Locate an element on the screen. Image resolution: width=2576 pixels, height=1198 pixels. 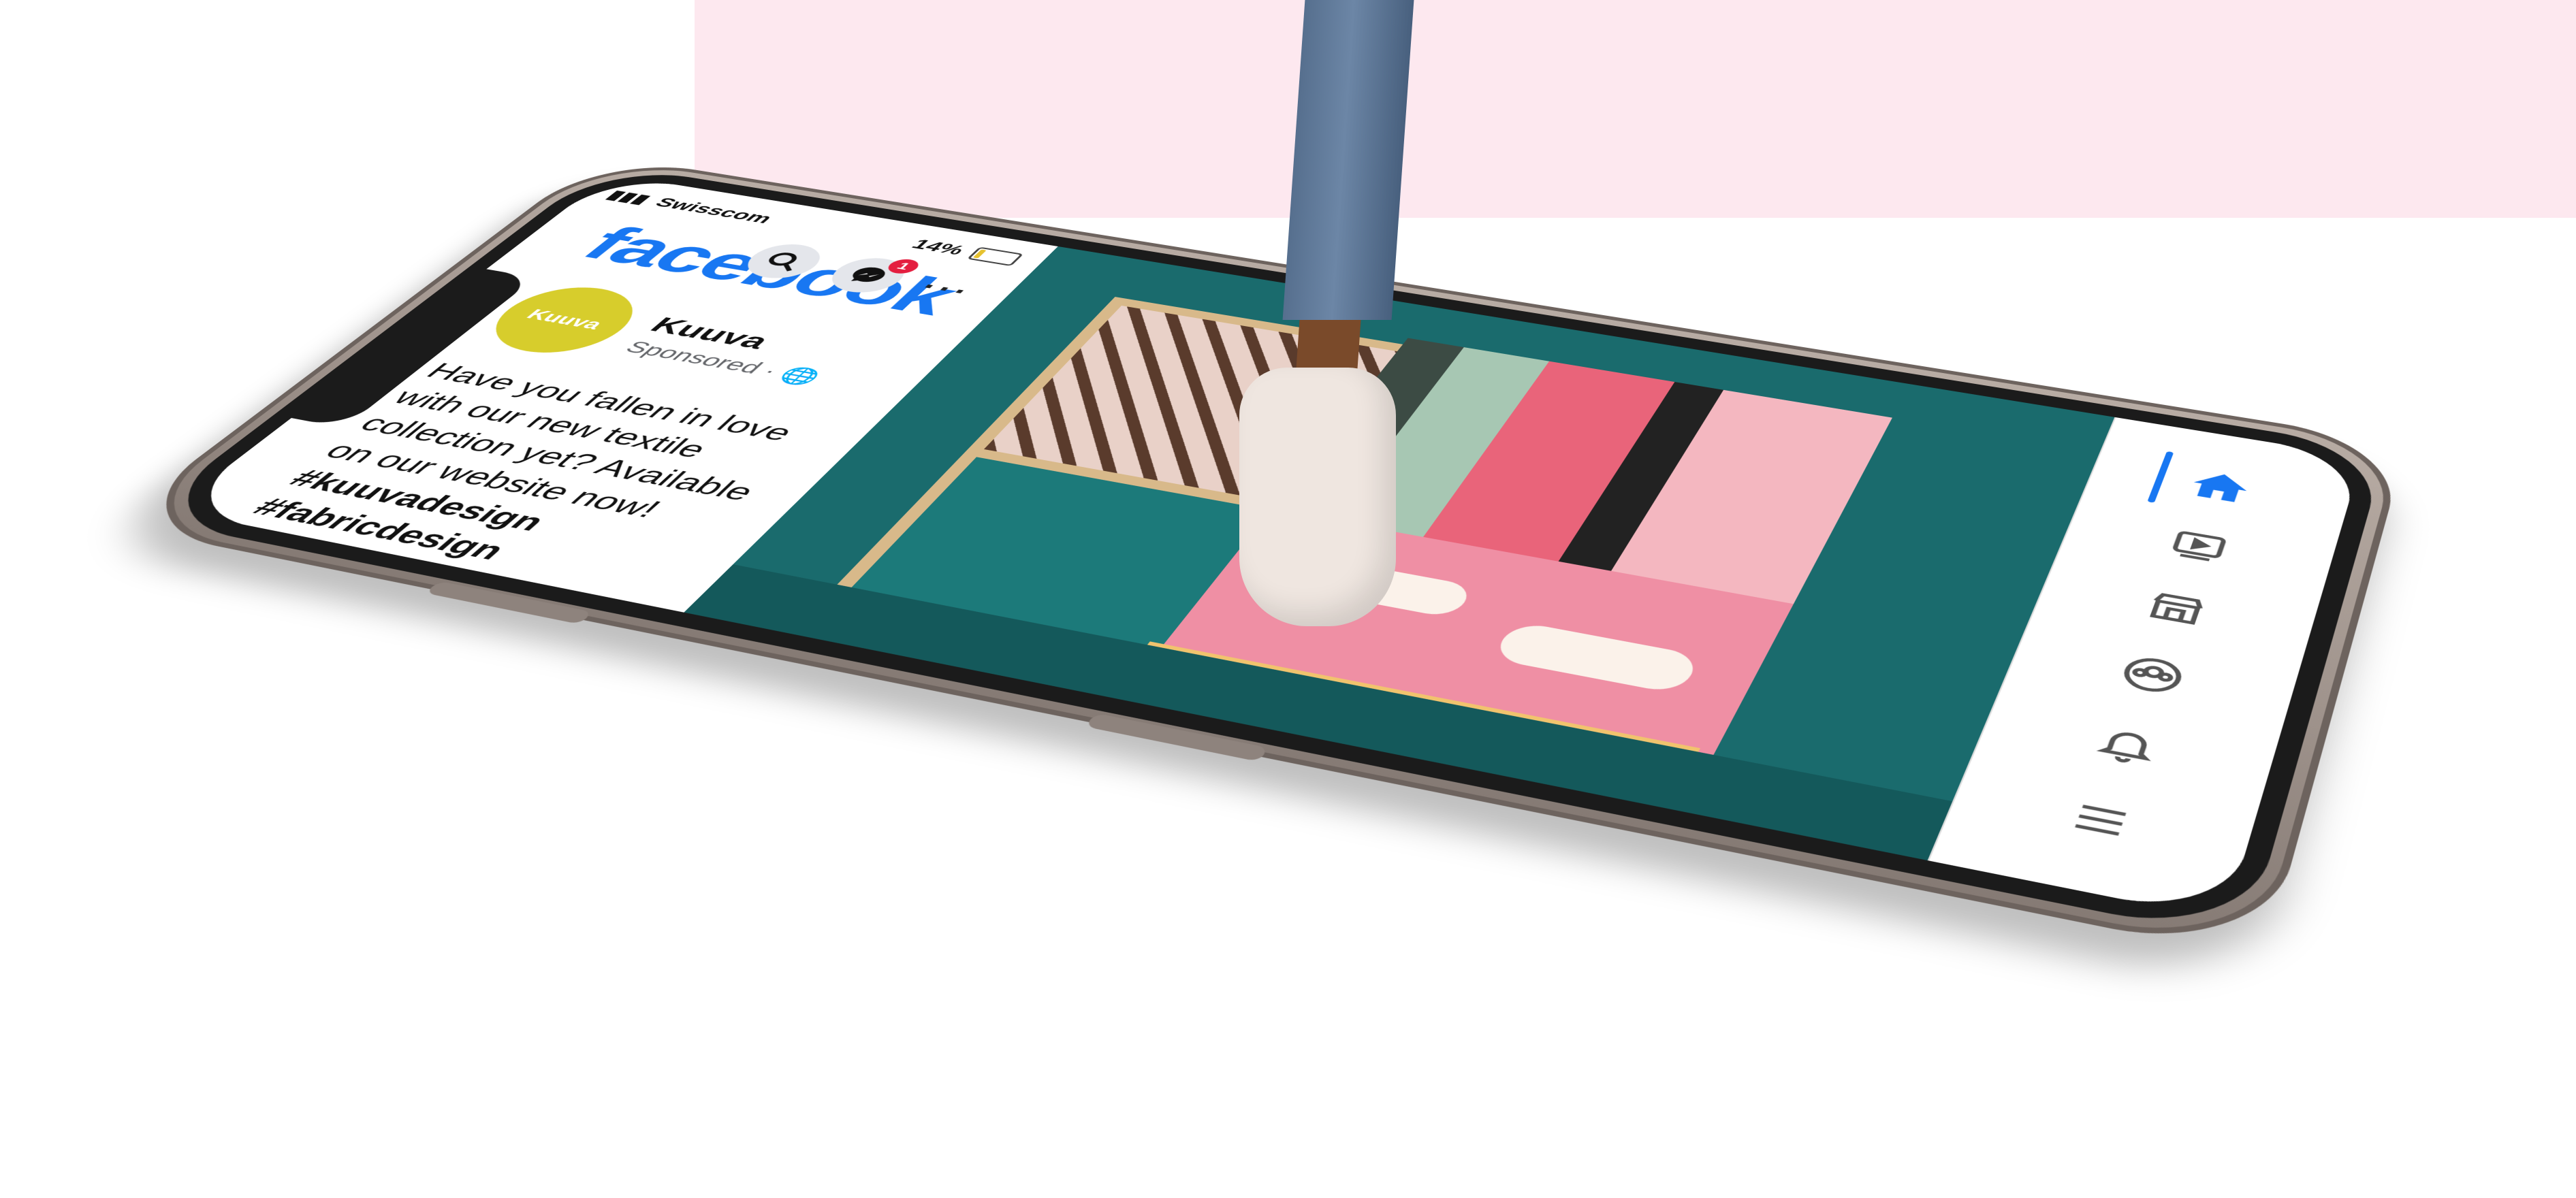
battery-icon is located at coordinates (995, 257).